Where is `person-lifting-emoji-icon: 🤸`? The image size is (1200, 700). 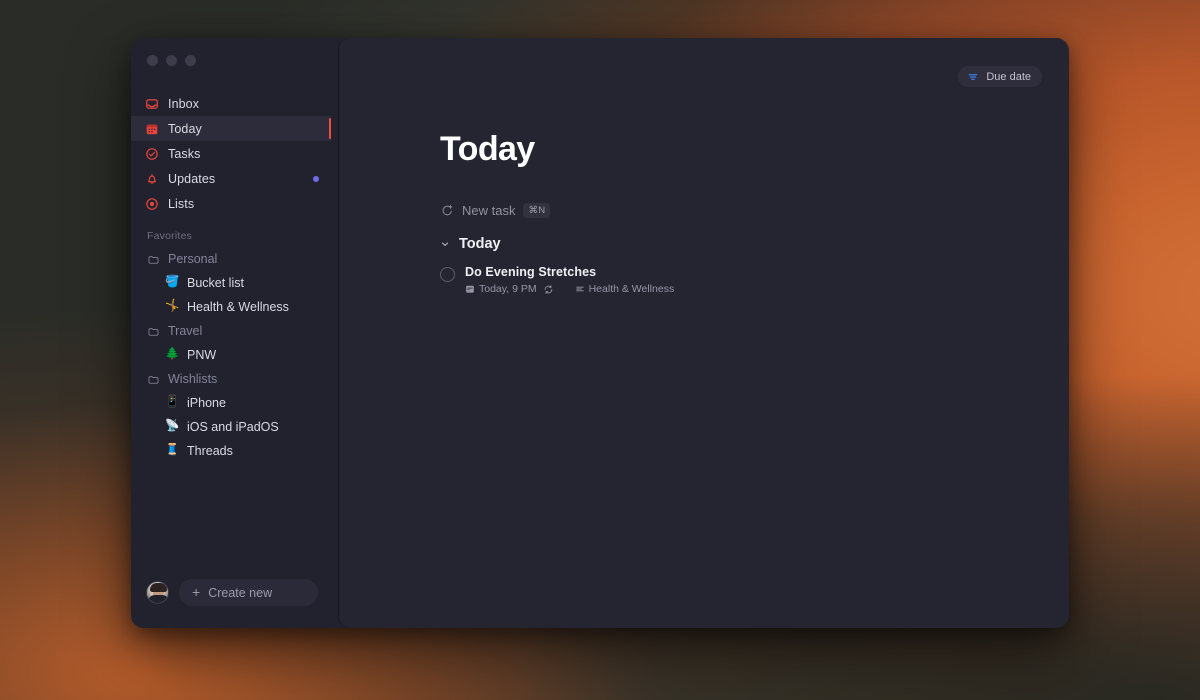
person-lifting-emoji-icon: 🤸 is located at coordinates (172, 306).